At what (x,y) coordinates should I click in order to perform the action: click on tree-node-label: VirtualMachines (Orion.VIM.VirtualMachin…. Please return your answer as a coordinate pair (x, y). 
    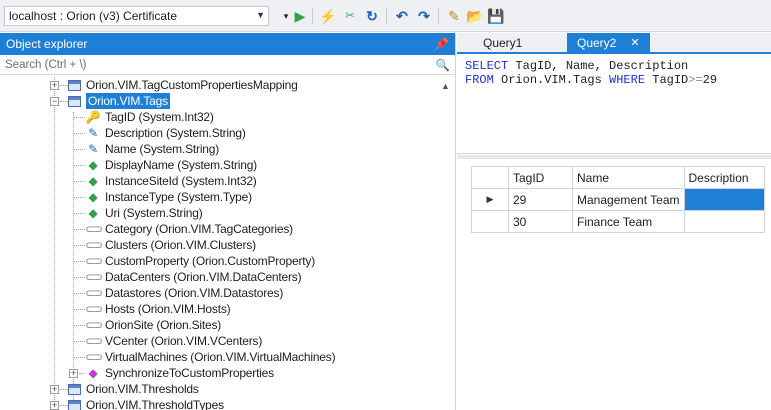
    Looking at the image, I should click on (220, 357).